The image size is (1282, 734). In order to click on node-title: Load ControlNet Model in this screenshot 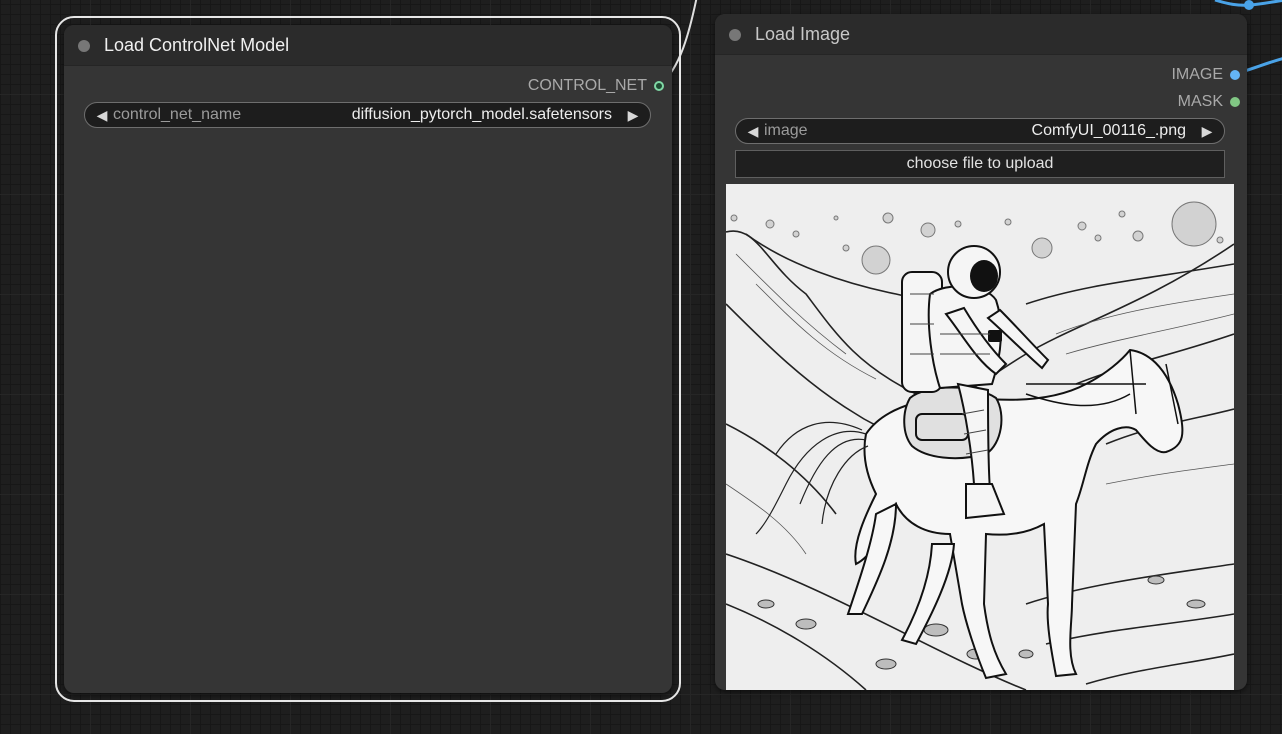, I will do `click(197, 45)`.